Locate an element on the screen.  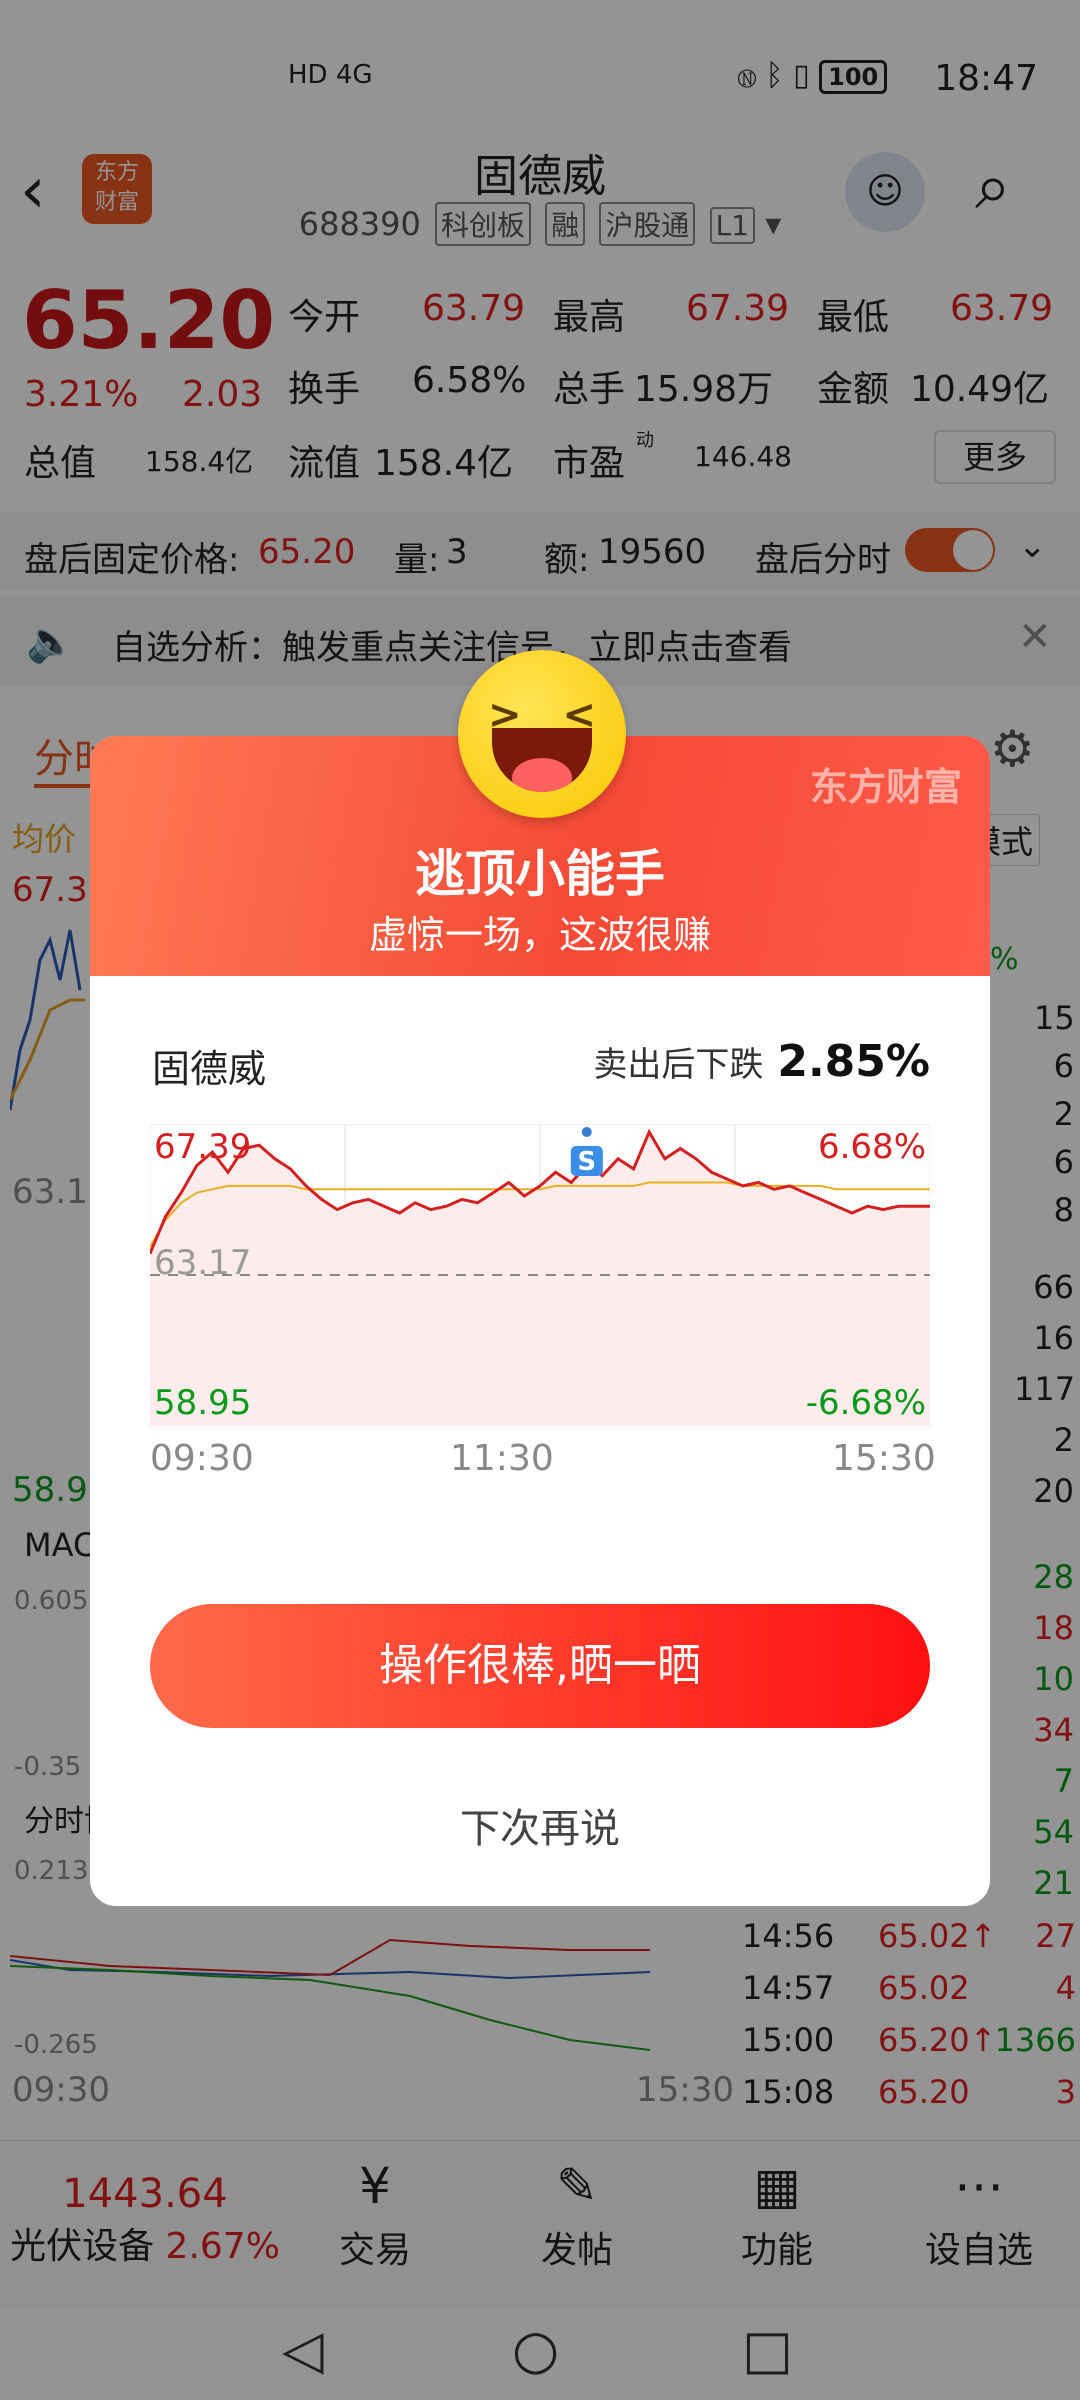
drop-after-sell: 卖出后下跌 2.85% is located at coordinates (761, 1061).